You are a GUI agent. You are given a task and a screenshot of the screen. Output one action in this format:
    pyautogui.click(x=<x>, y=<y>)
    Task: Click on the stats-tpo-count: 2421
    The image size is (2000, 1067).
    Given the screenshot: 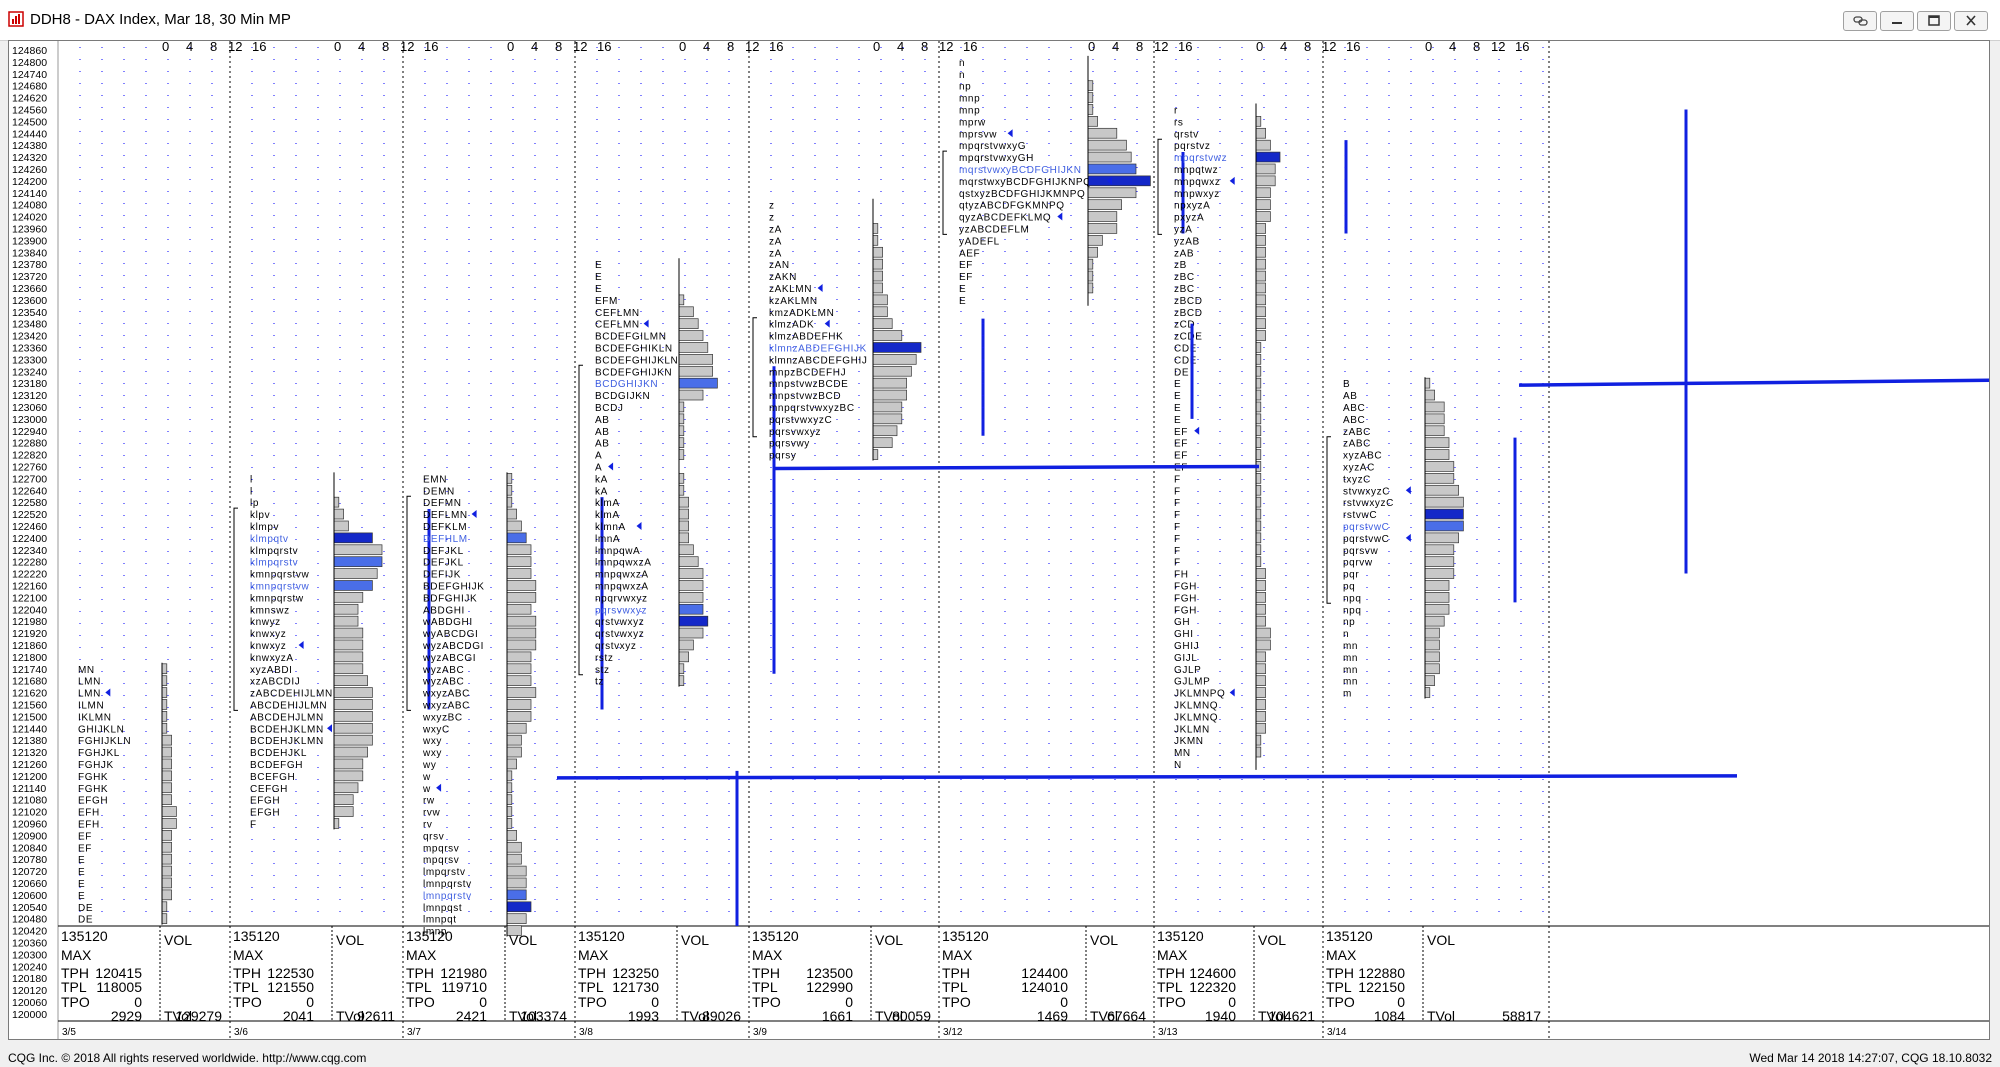 What is the action you would take?
    pyautogui.click(x=471, y=1016)
    